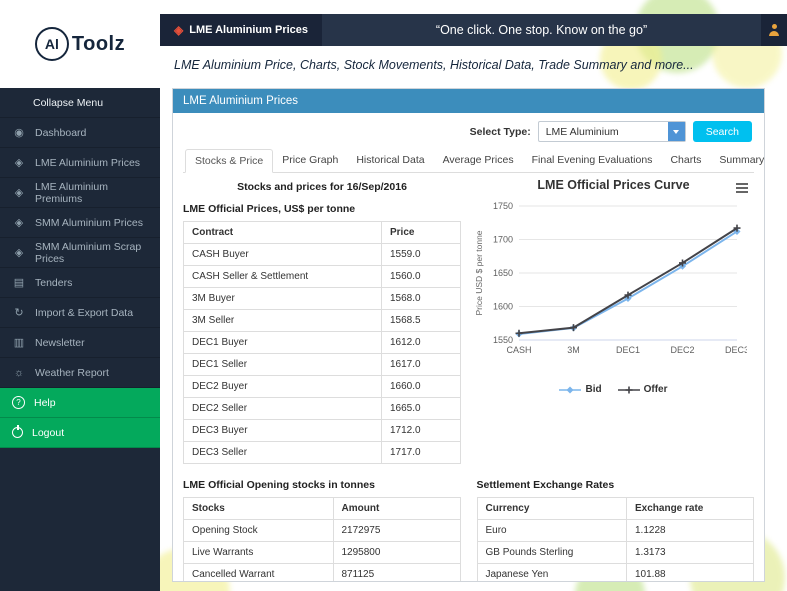 This screenshot has height=591, width=787. I want to click on table-cell: 1612.0, so click(421, 342).